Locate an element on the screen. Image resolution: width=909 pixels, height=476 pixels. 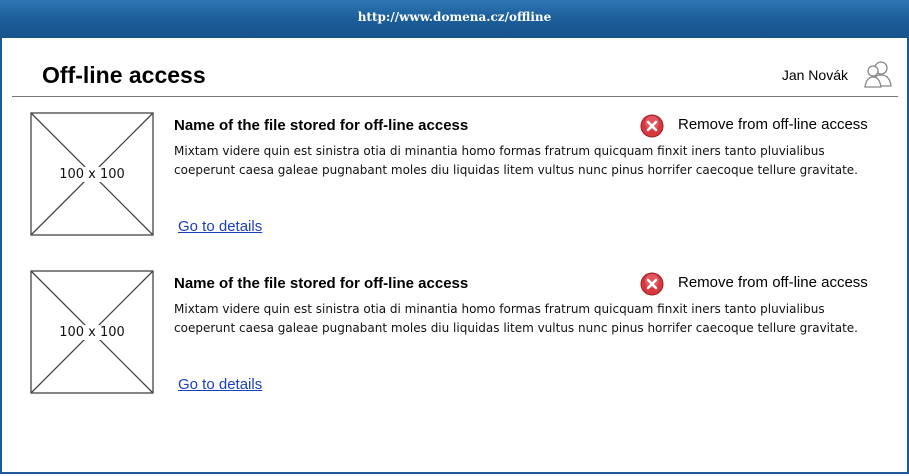
page-header: Off-line access Jan Novák is located at coordinates (455, 73).